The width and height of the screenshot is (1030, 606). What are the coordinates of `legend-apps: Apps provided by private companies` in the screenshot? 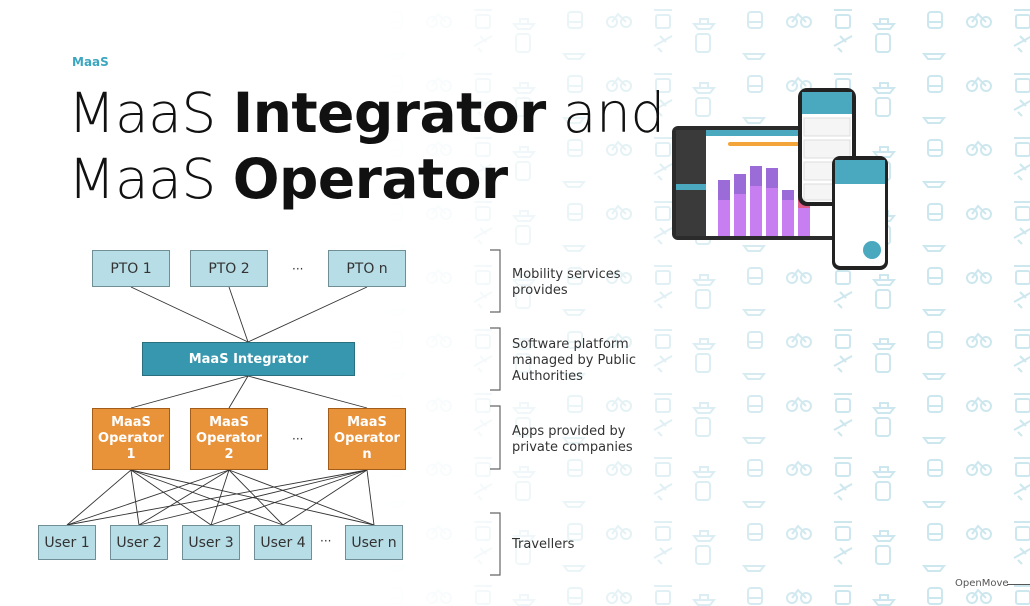 It's located at (572, 439).